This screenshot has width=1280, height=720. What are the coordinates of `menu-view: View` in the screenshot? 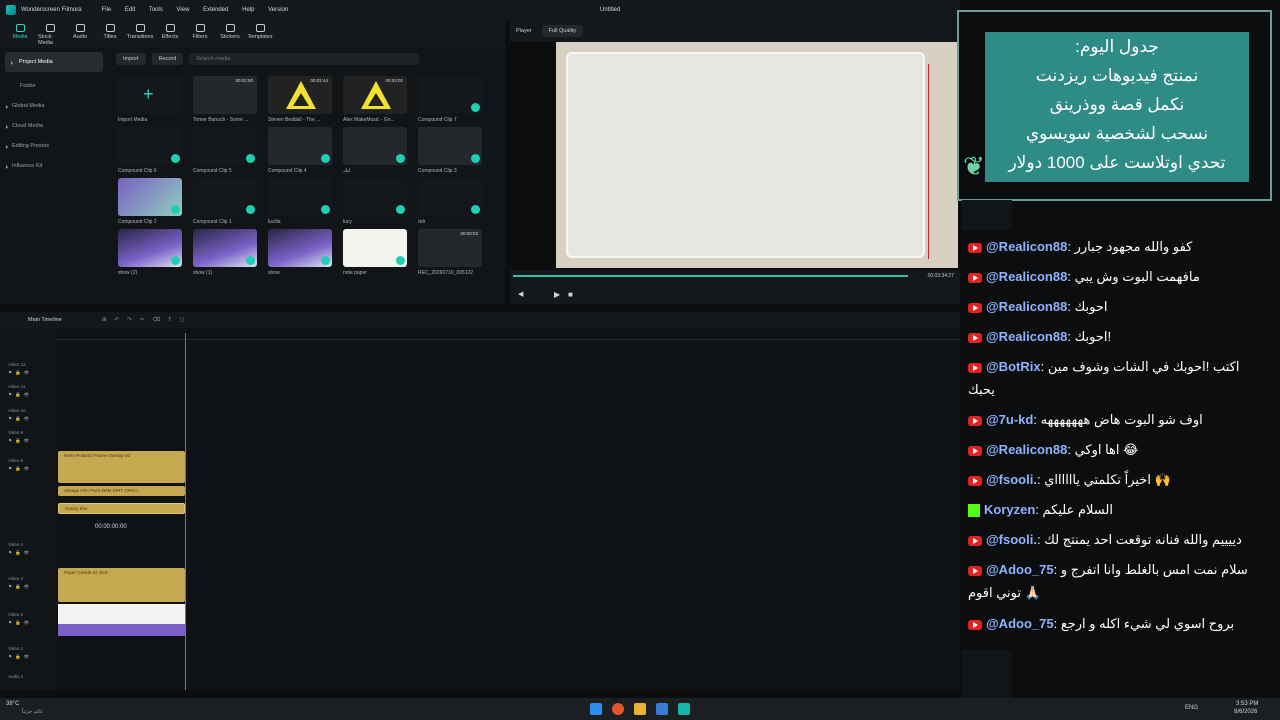 It's located at (183, 10).